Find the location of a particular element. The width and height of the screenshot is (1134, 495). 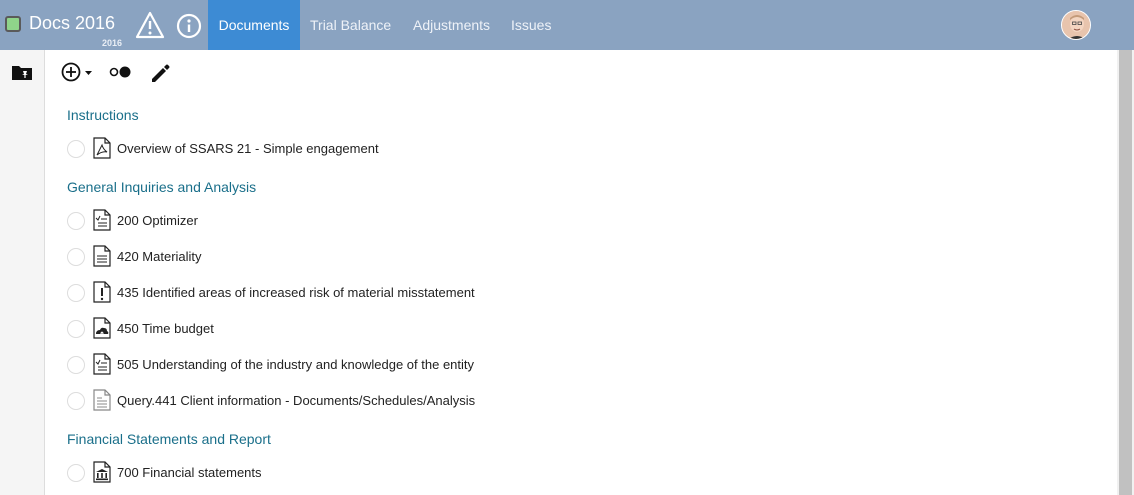

user-face-icon is located at coordinates (1076, 25).